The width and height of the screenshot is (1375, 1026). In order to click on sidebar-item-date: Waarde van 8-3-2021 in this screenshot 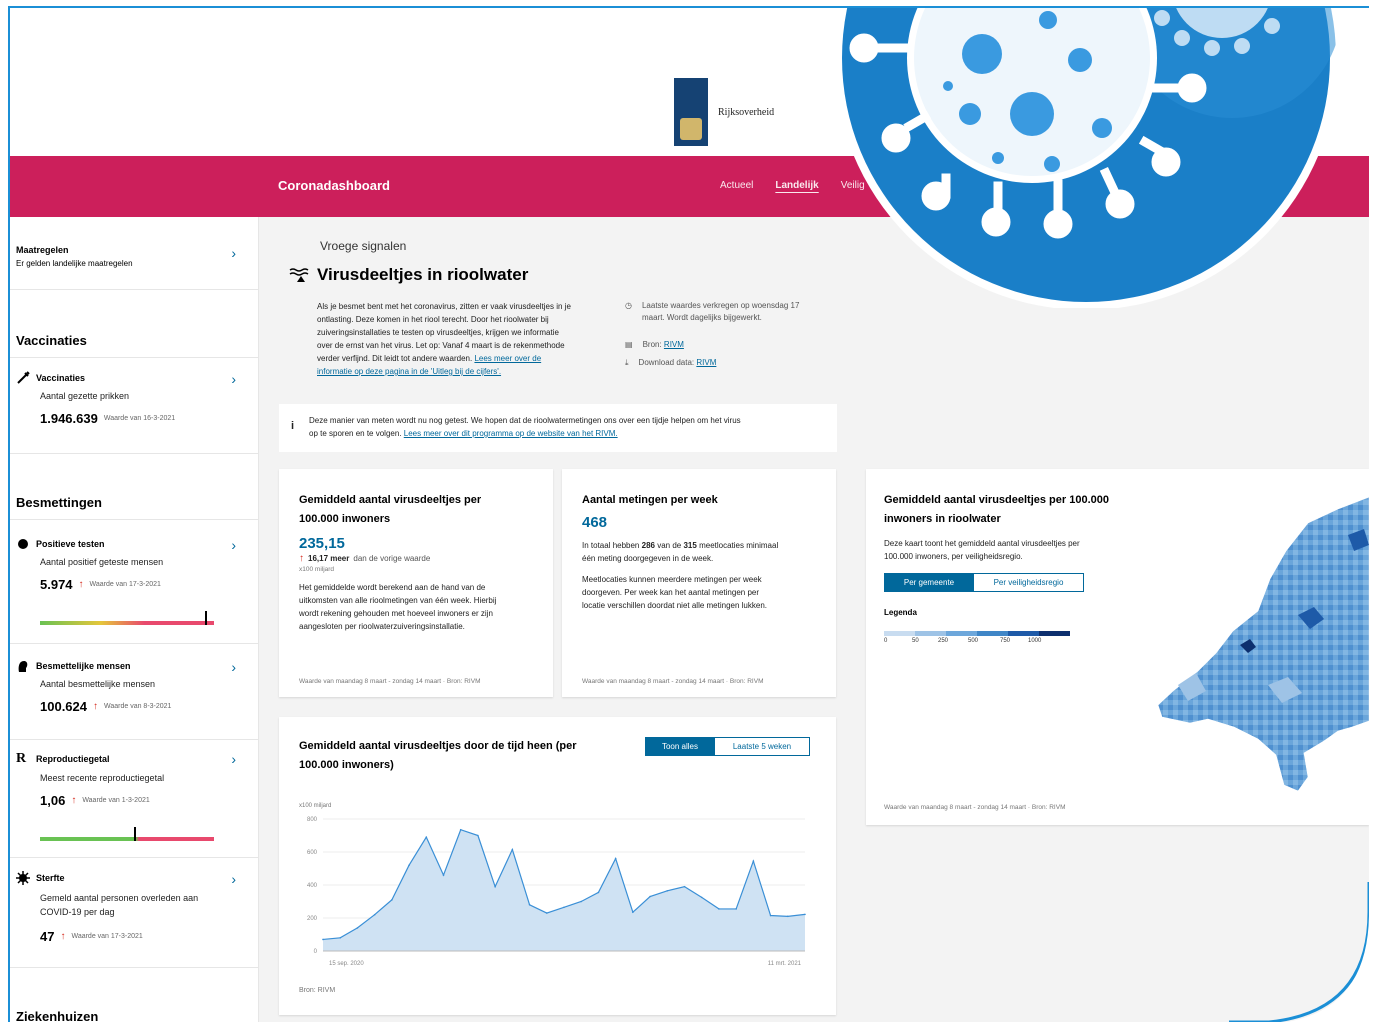, I will do `click(138, 706)`.